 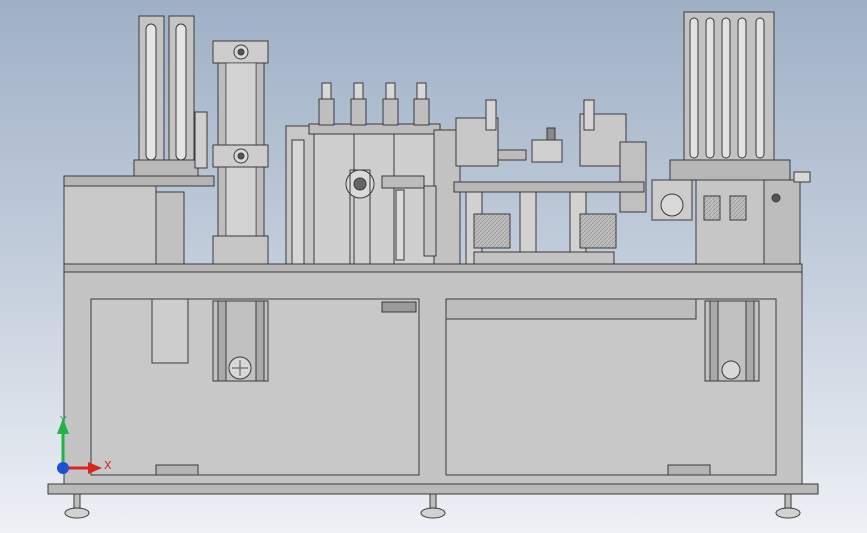 What do you see at coordinates (63, 468) in the screenshot?
I see `z-axis-dot` at bounding box center [63, 468].